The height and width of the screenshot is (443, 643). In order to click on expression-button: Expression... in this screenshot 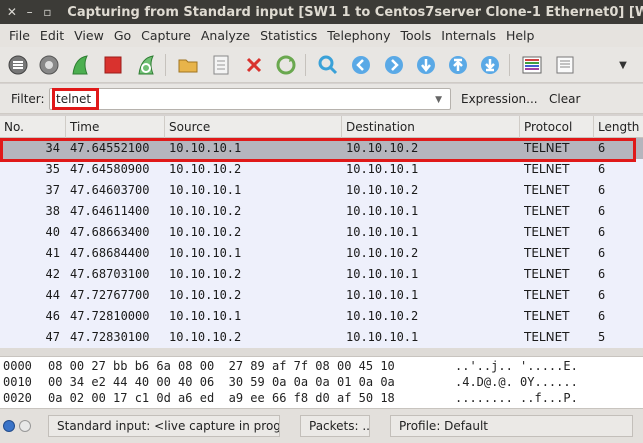, I will do `click(499, 99)`.